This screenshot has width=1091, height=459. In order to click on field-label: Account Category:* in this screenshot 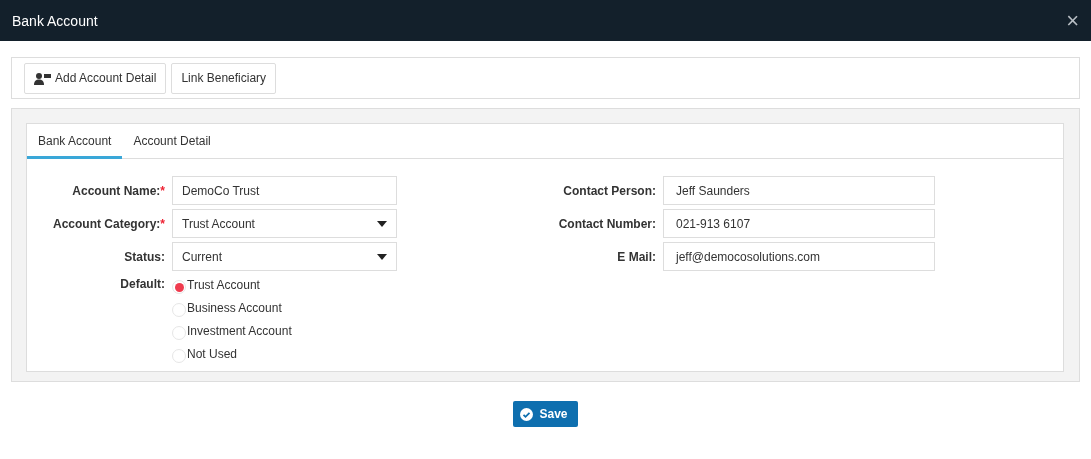, I will do `click(109, 223)`.